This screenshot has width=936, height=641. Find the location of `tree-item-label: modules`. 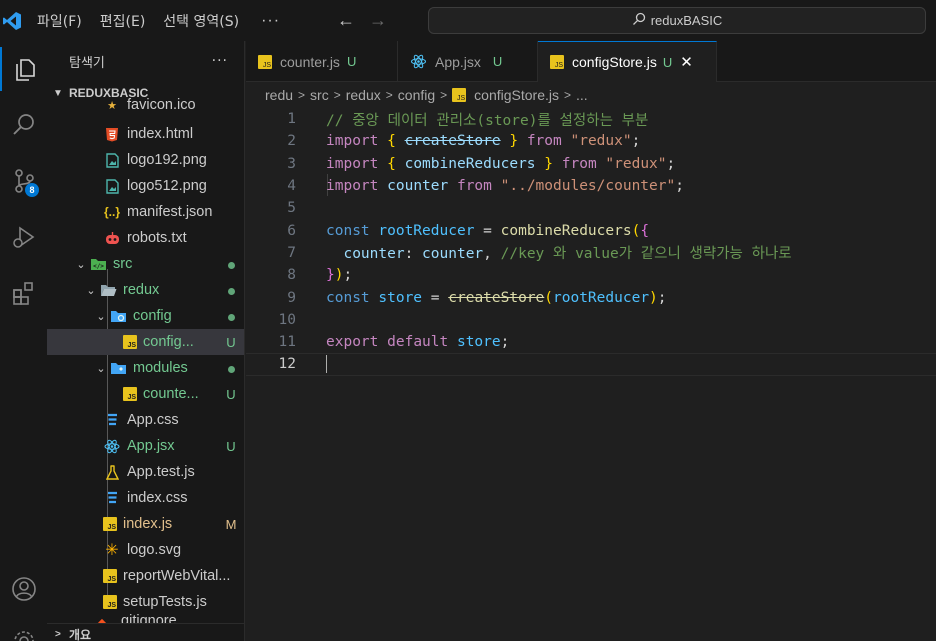

tree-item-label: modules is located at coordinates (160, 368).